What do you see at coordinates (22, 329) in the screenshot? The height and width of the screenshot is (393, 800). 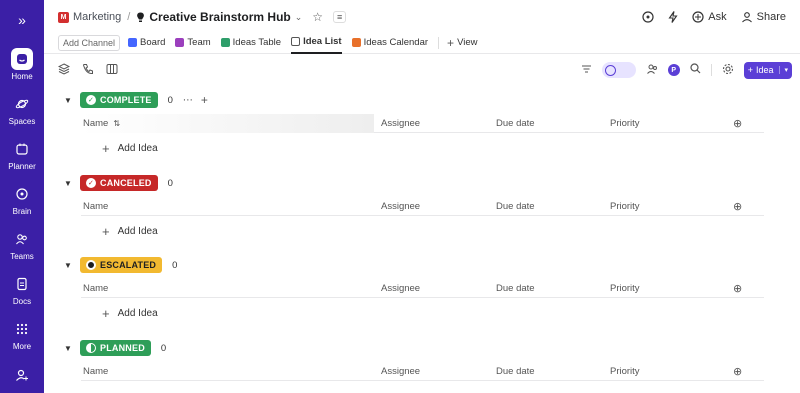 I see `grid-icon` at bounding box center [22, 329].